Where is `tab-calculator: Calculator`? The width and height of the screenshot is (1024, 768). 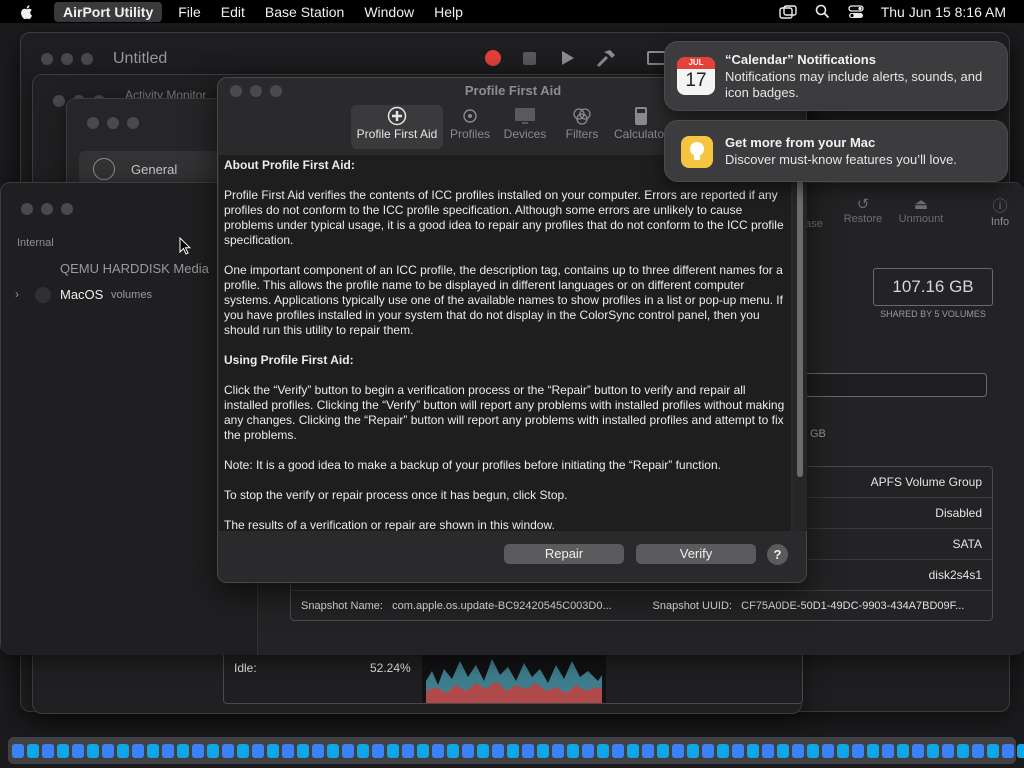
tab-calculator: Calculator is located at coordinates (640, 127).